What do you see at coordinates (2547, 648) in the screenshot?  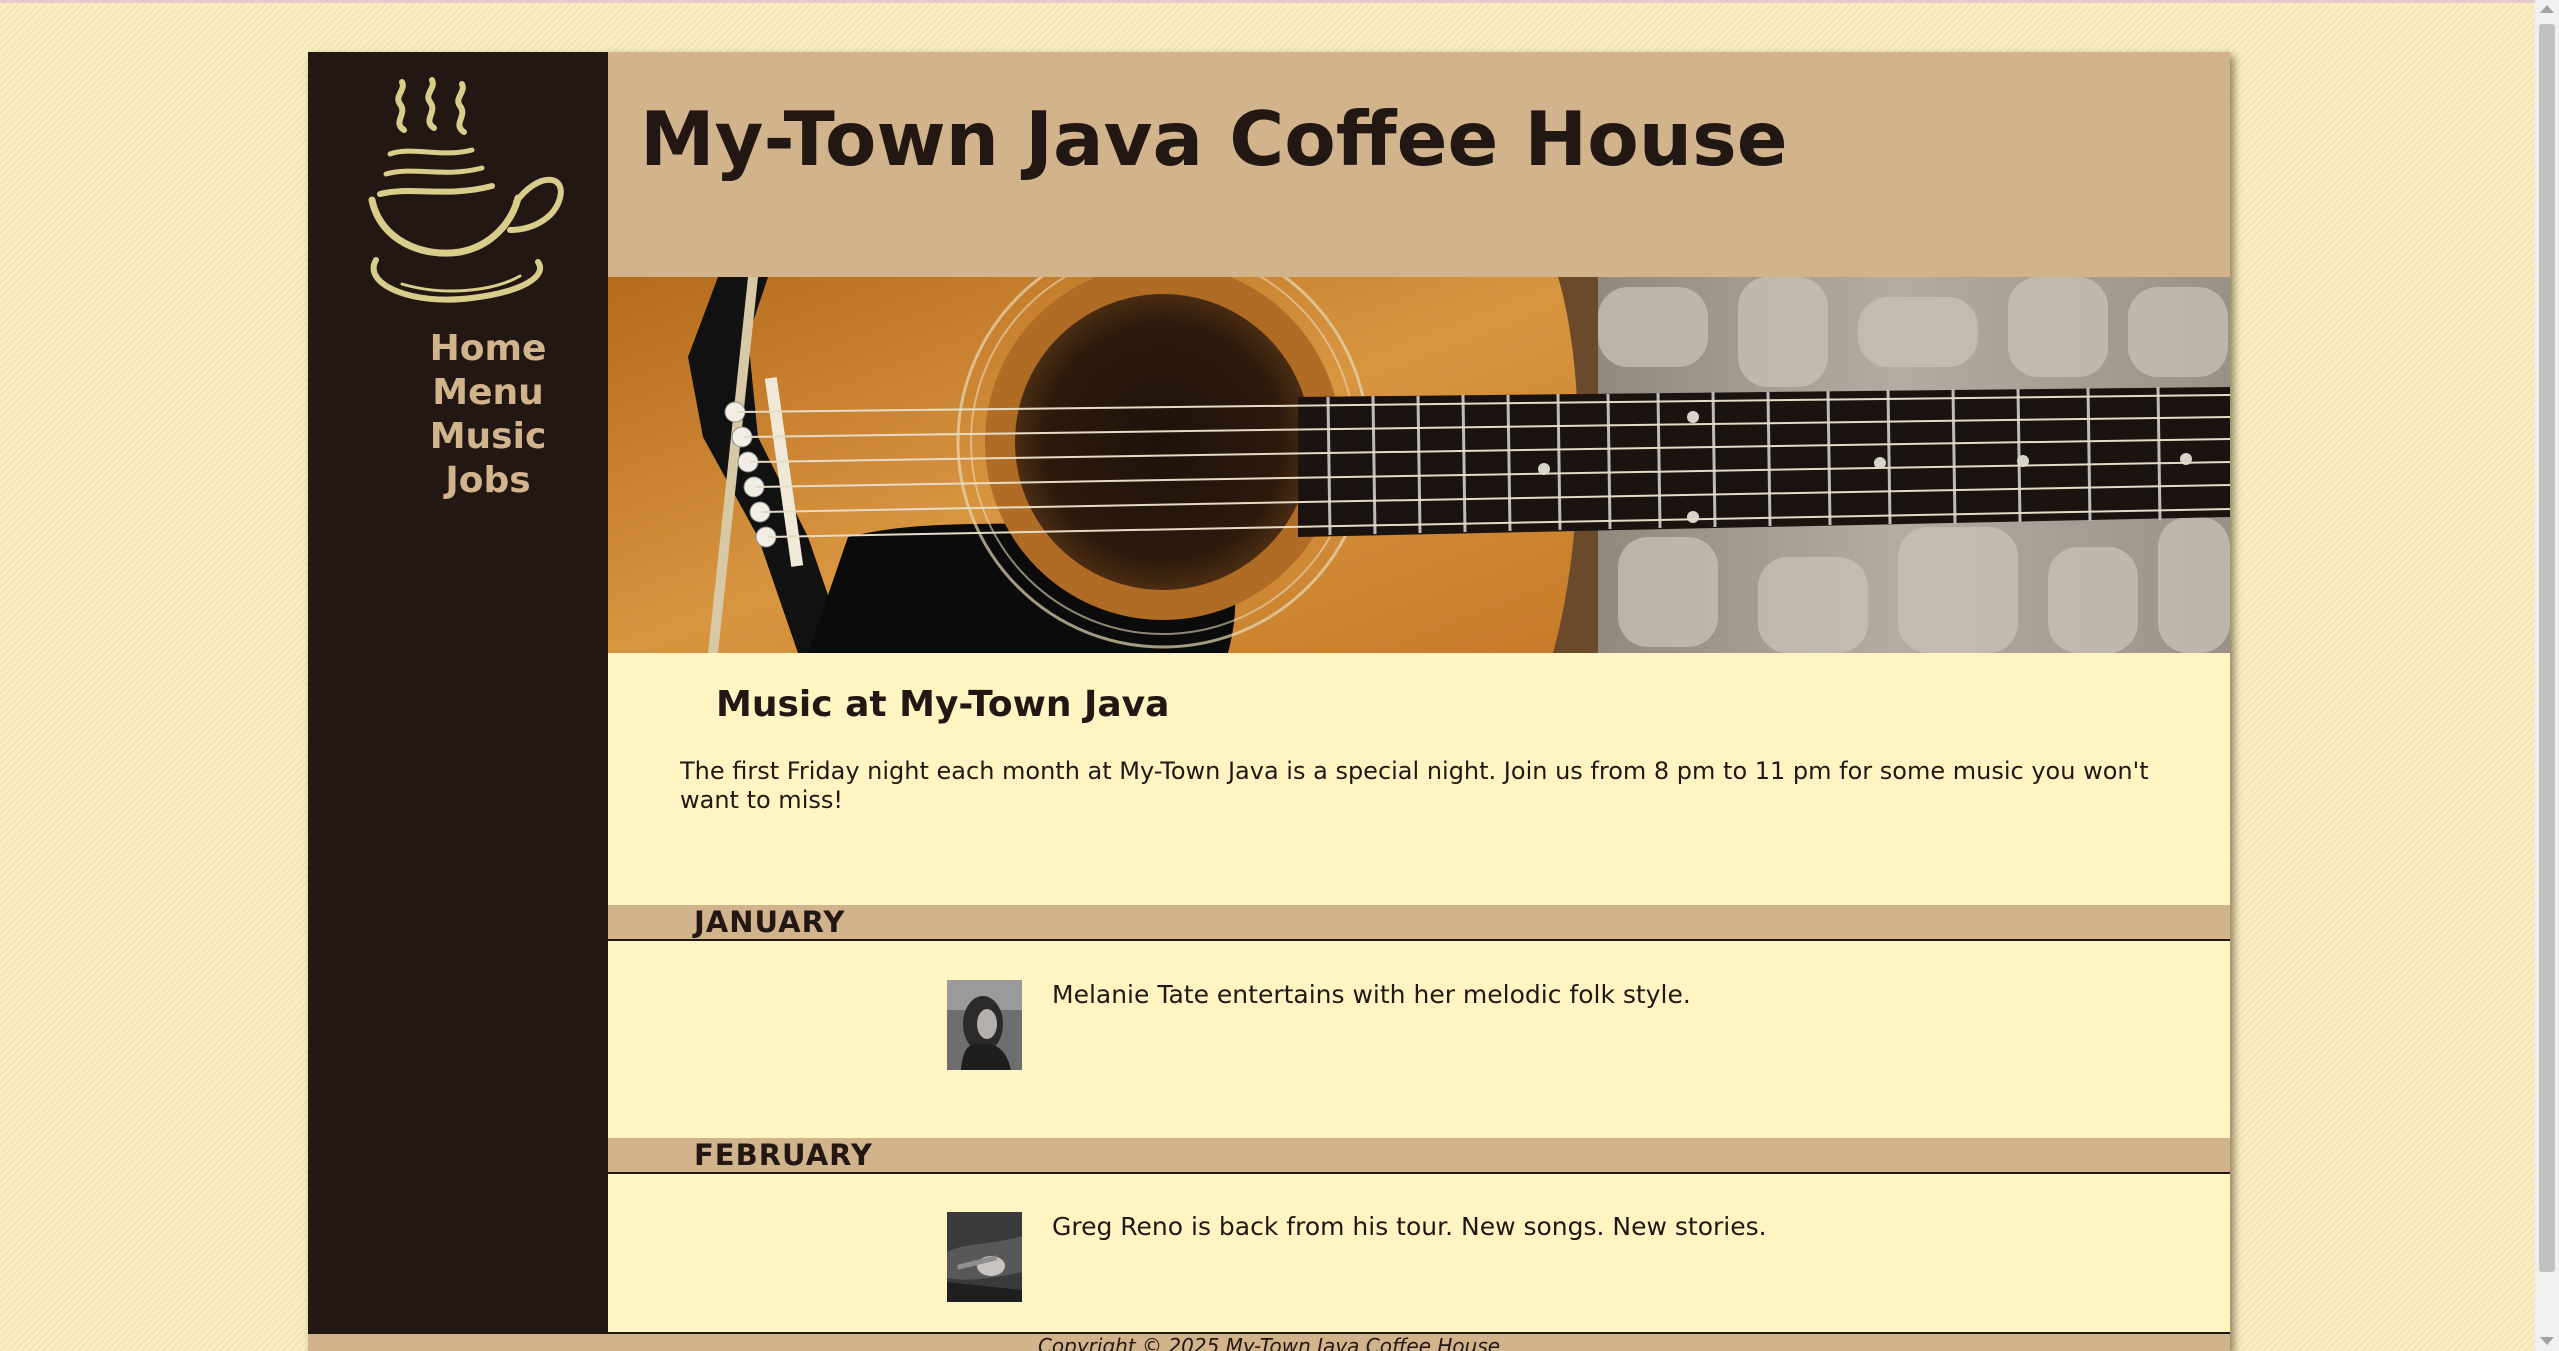 I see `scrollbar-thumb` at bounding box center [2547, 648].